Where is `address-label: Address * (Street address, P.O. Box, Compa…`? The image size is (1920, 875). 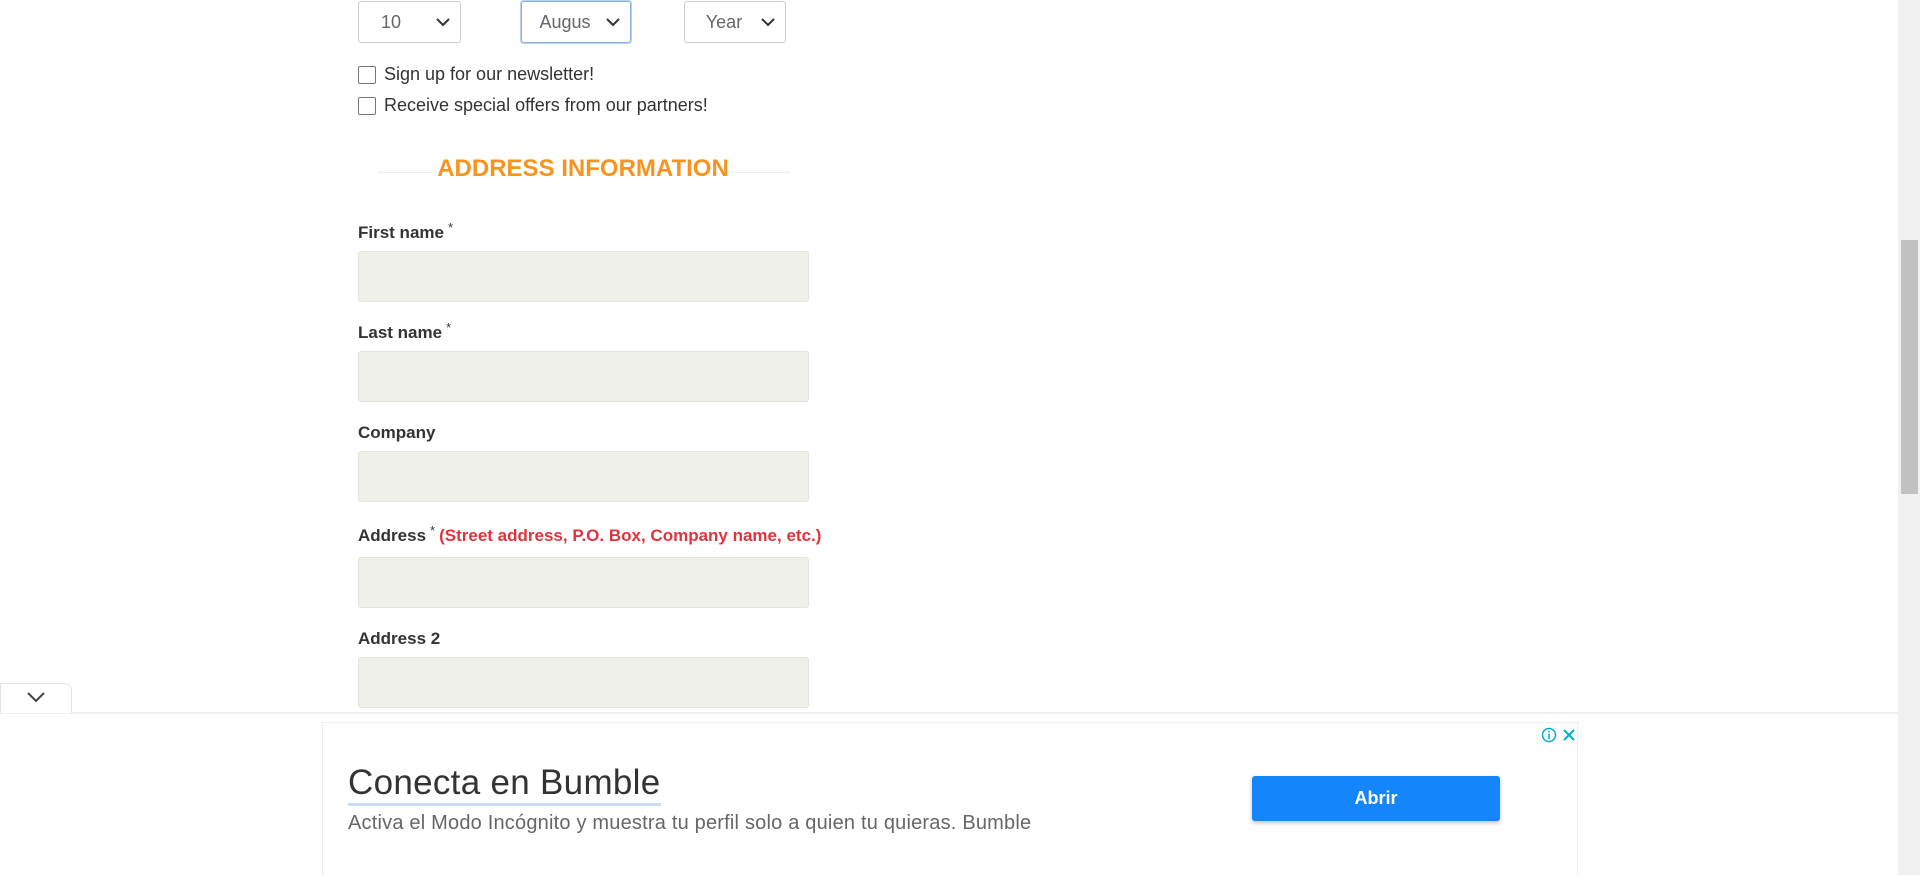
address-label: Address * (Street address, P.O. Box, Compa… is located at coordinates (590, 534).